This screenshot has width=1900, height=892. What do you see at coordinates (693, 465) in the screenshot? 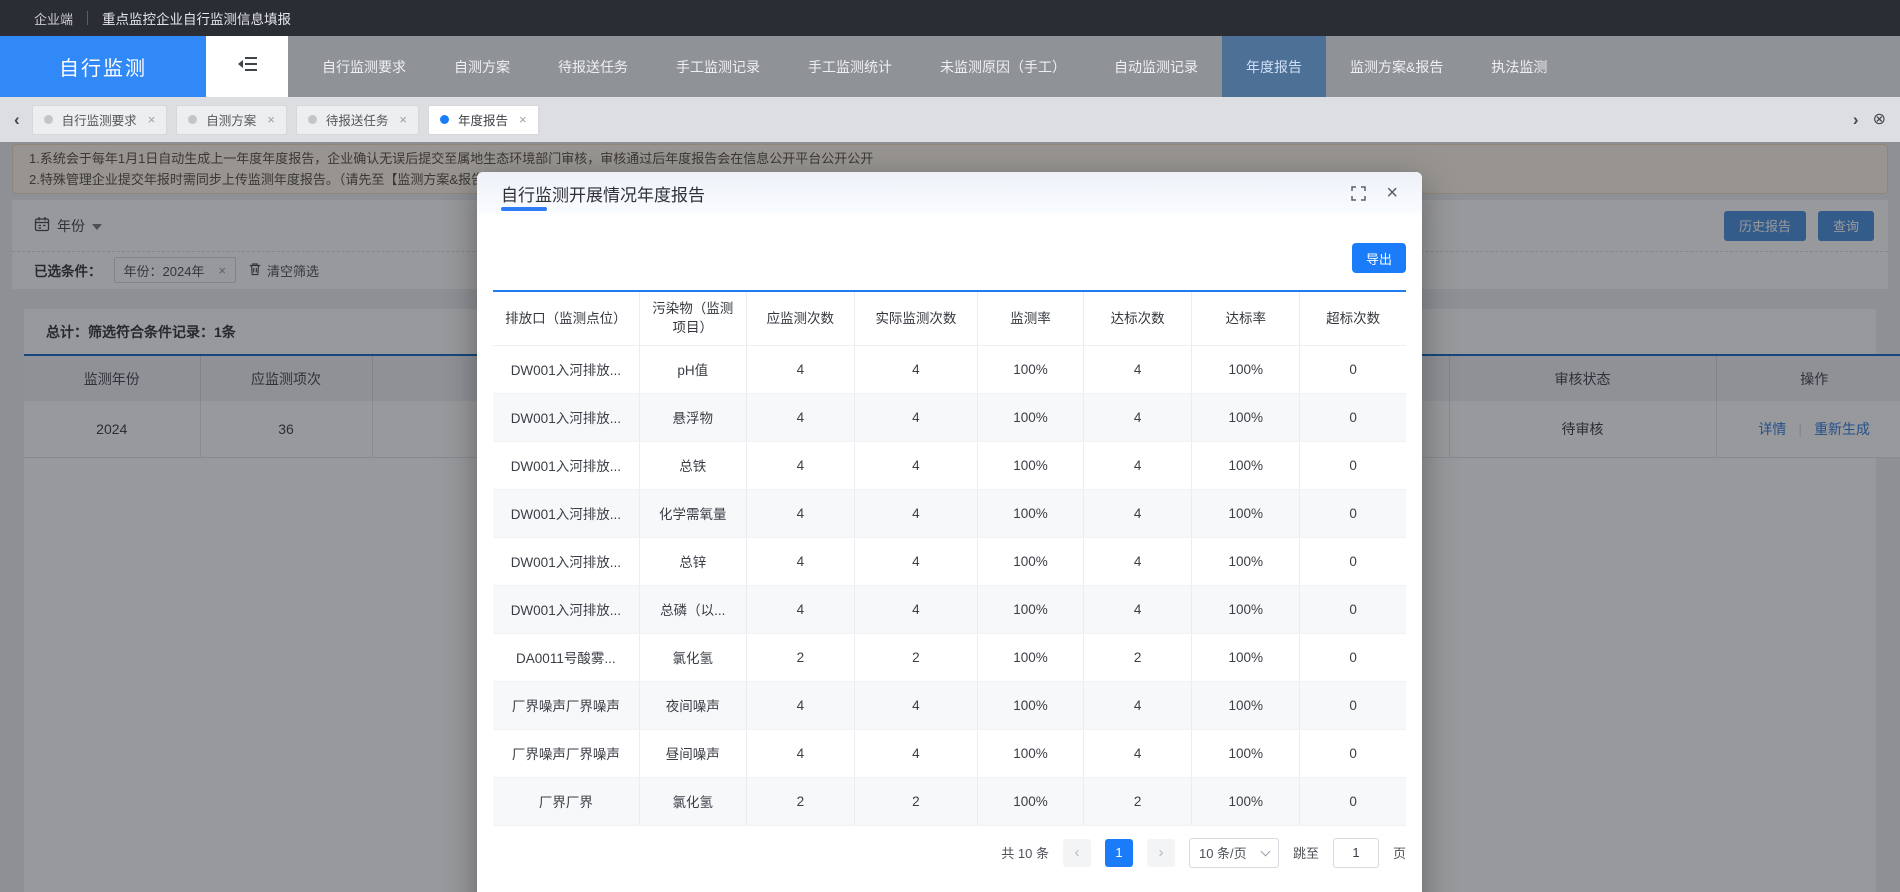
I see `table-cell: 总铁` at bounding box center [693, 465].